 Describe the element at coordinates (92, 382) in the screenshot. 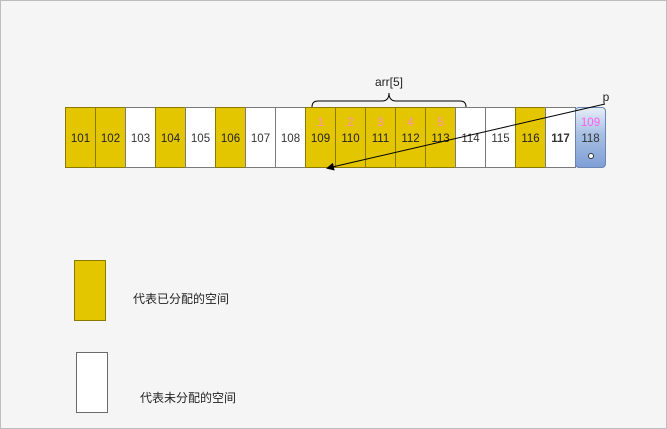

I see `legend-unallocated-swatch` at that location.